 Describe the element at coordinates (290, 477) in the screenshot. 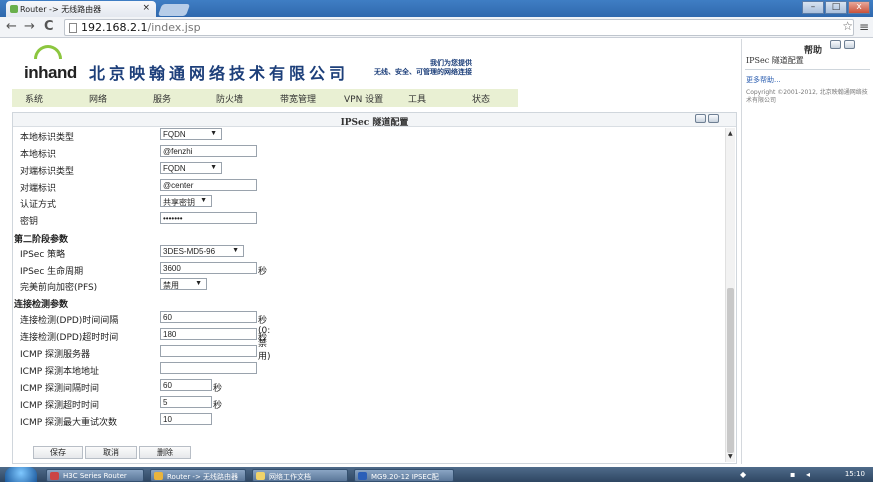

I see `taskbar-item-label: 网络工作文档` at that location.